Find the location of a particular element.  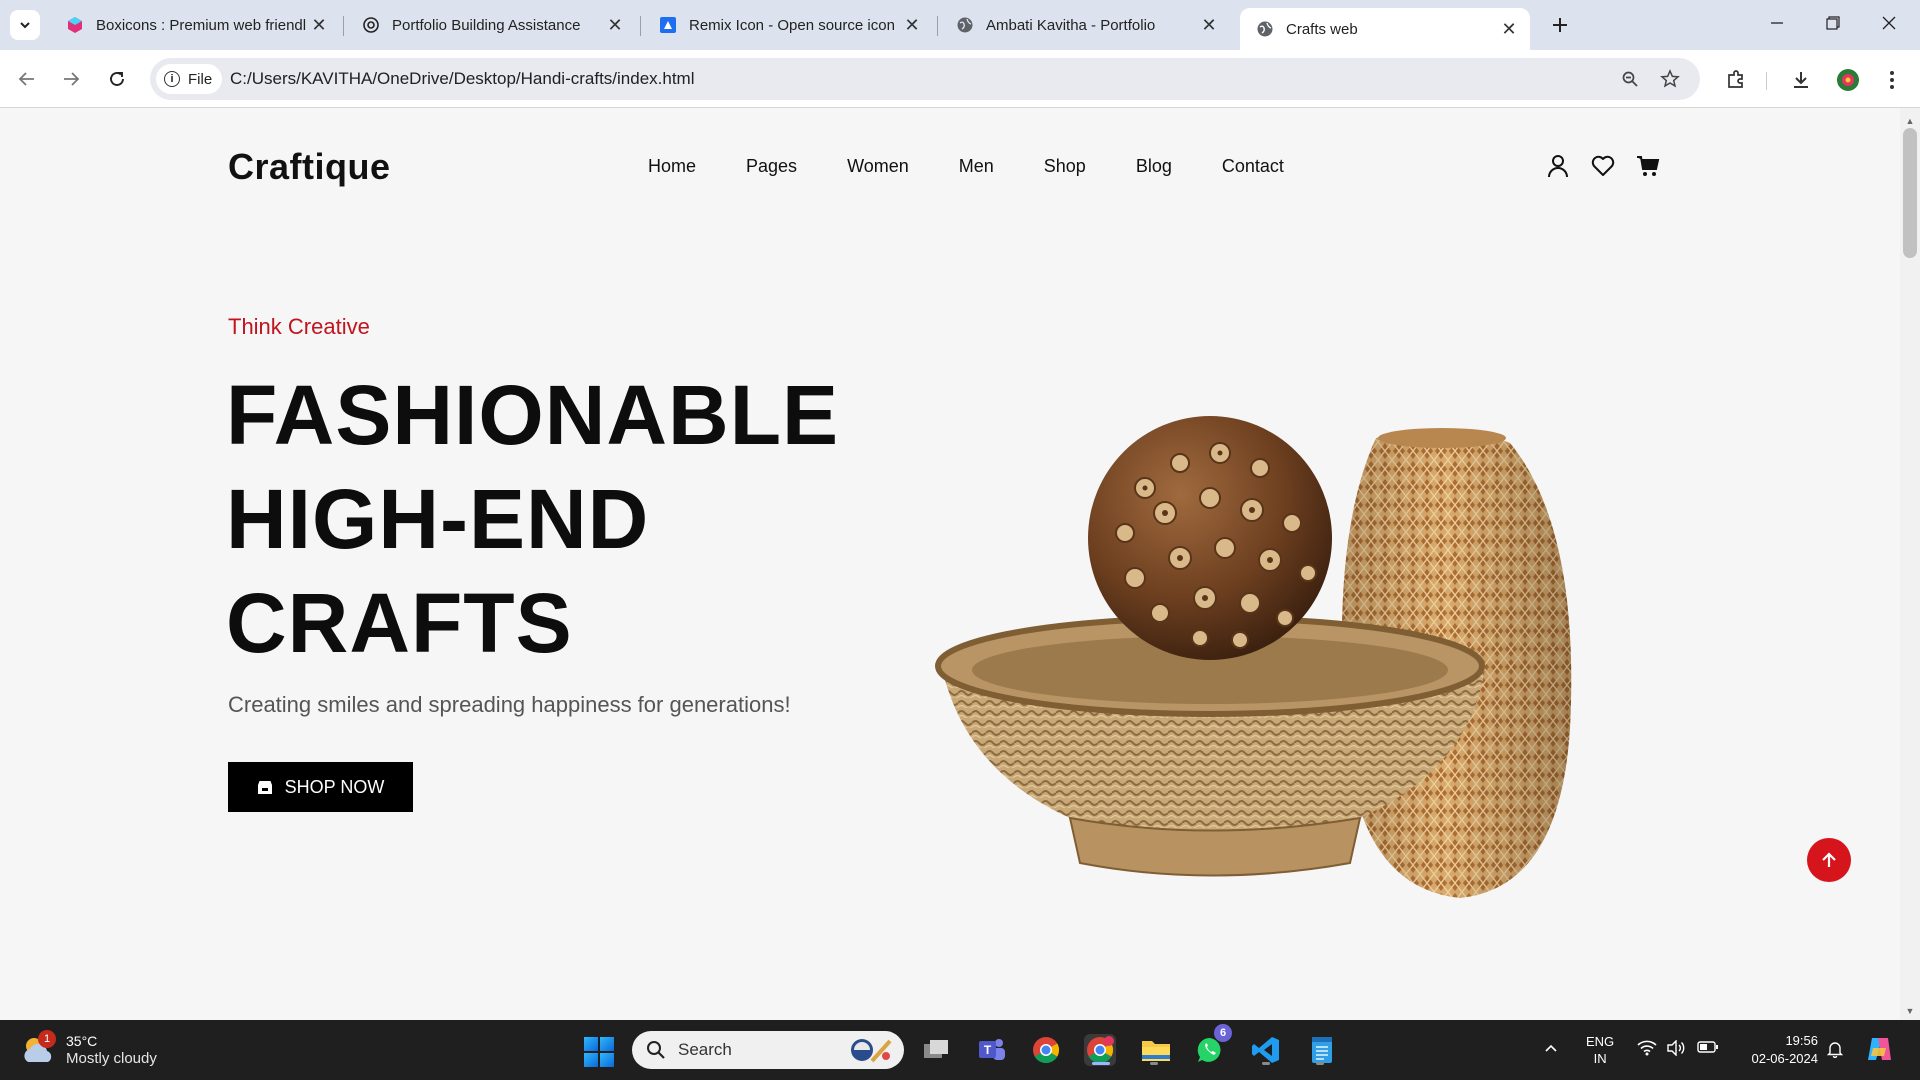

hero-tagline: Think Creative is located at coordinates (299, 326).